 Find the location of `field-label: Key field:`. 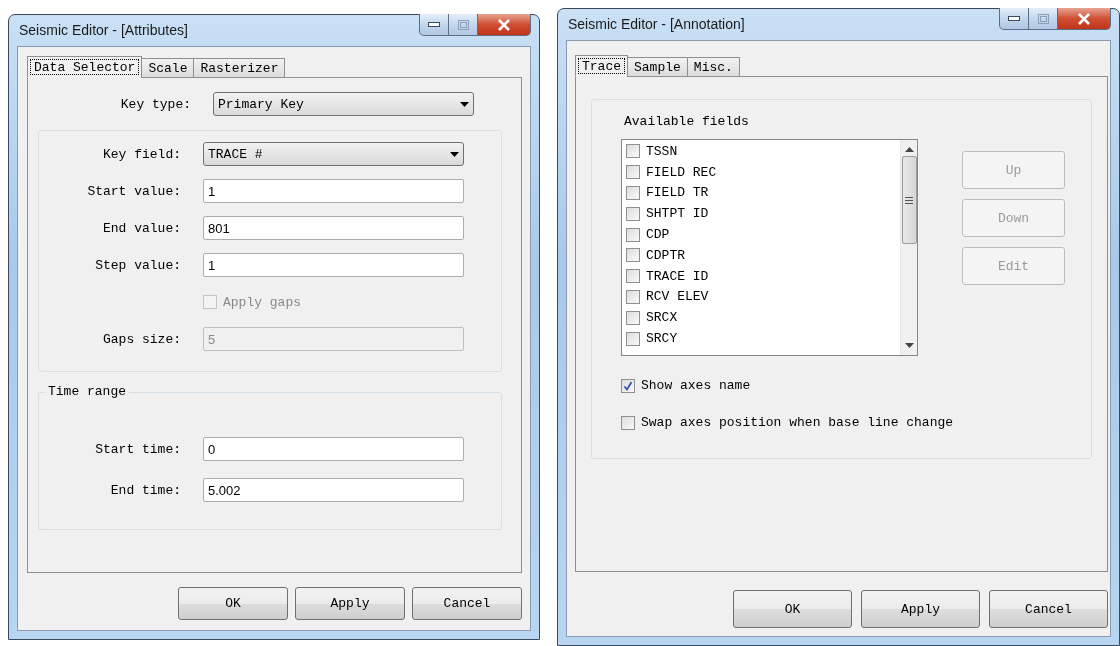

field-label: Key field: is located at coordinates (141, 154).